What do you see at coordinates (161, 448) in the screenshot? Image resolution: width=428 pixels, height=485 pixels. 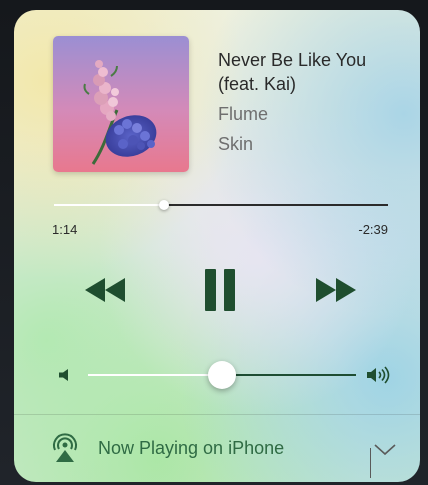 I see `output-prefix: Now Playing on` at bounding box center [161, 448].